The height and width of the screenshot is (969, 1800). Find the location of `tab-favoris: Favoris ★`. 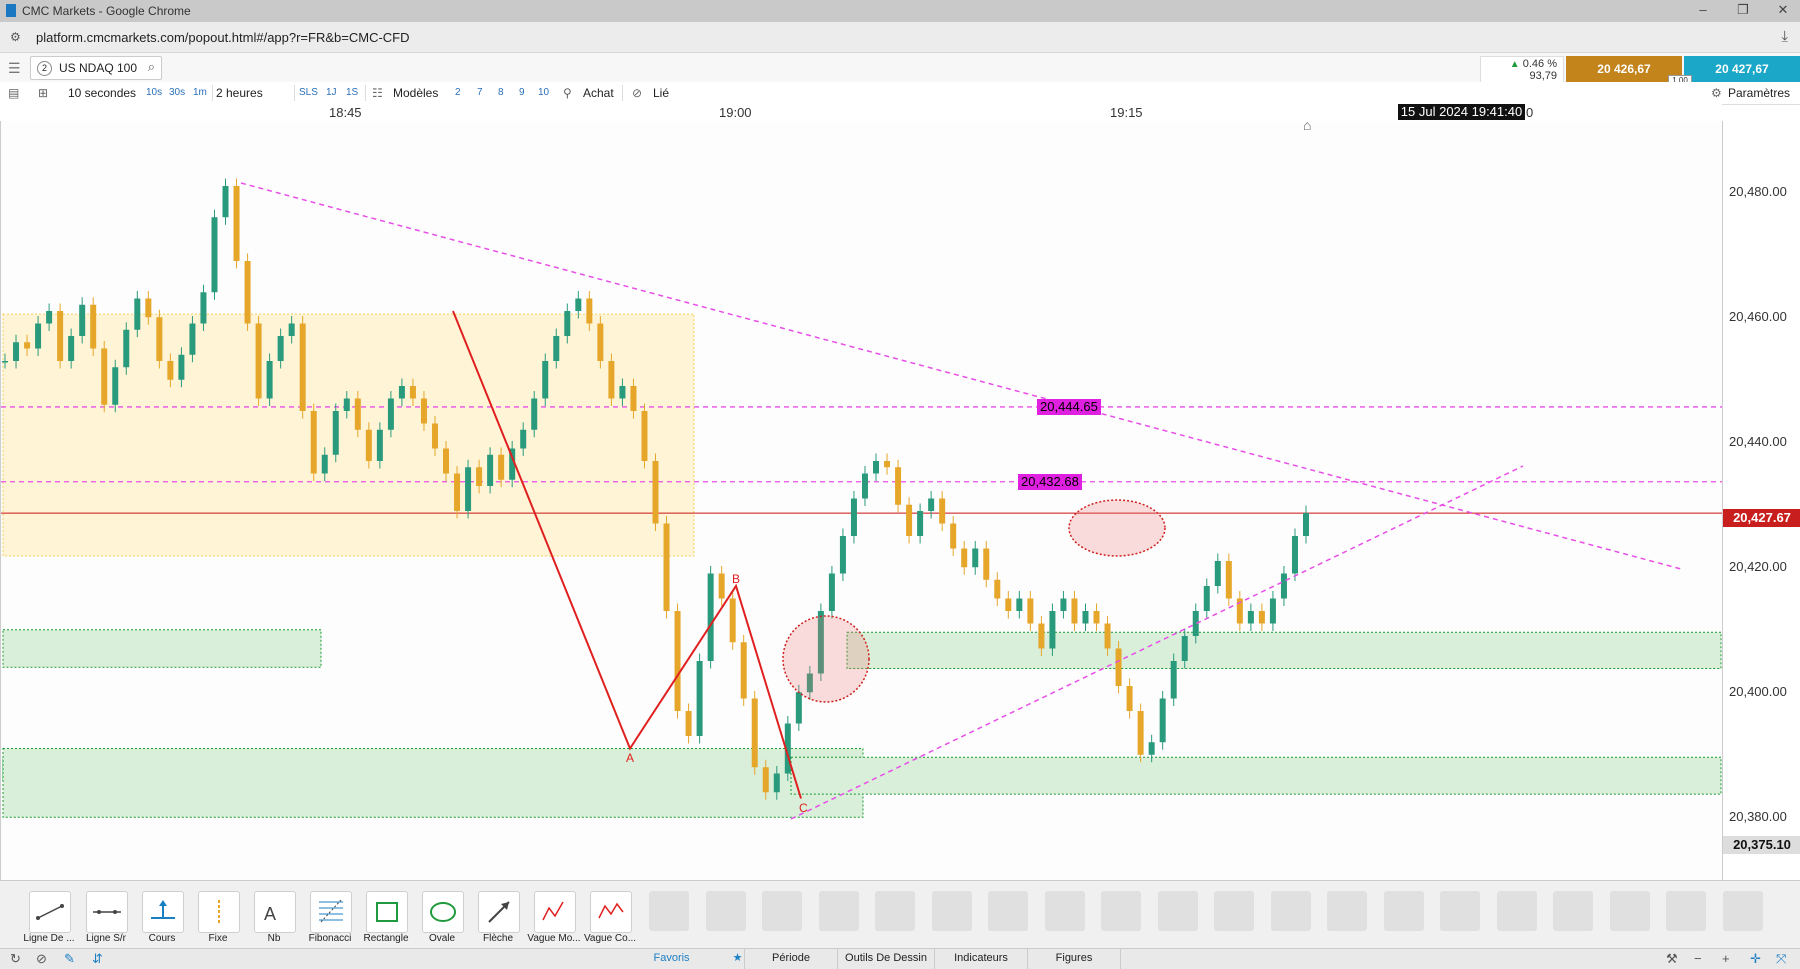

tab-favoris: Favoris ★ is located at coordinates (698, 959).